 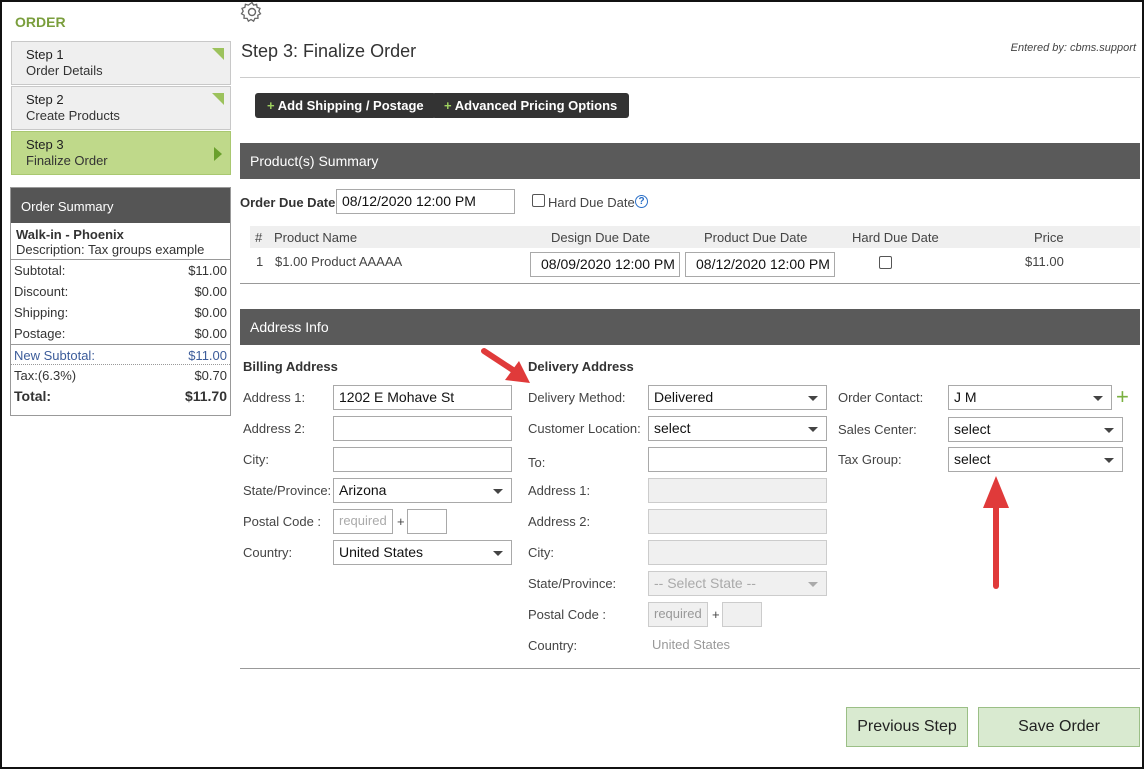 What do you see at coordinates (40, 22) in the screenshot?
I see `sidebar-title: ORDER` at bounding box center [40, 22].